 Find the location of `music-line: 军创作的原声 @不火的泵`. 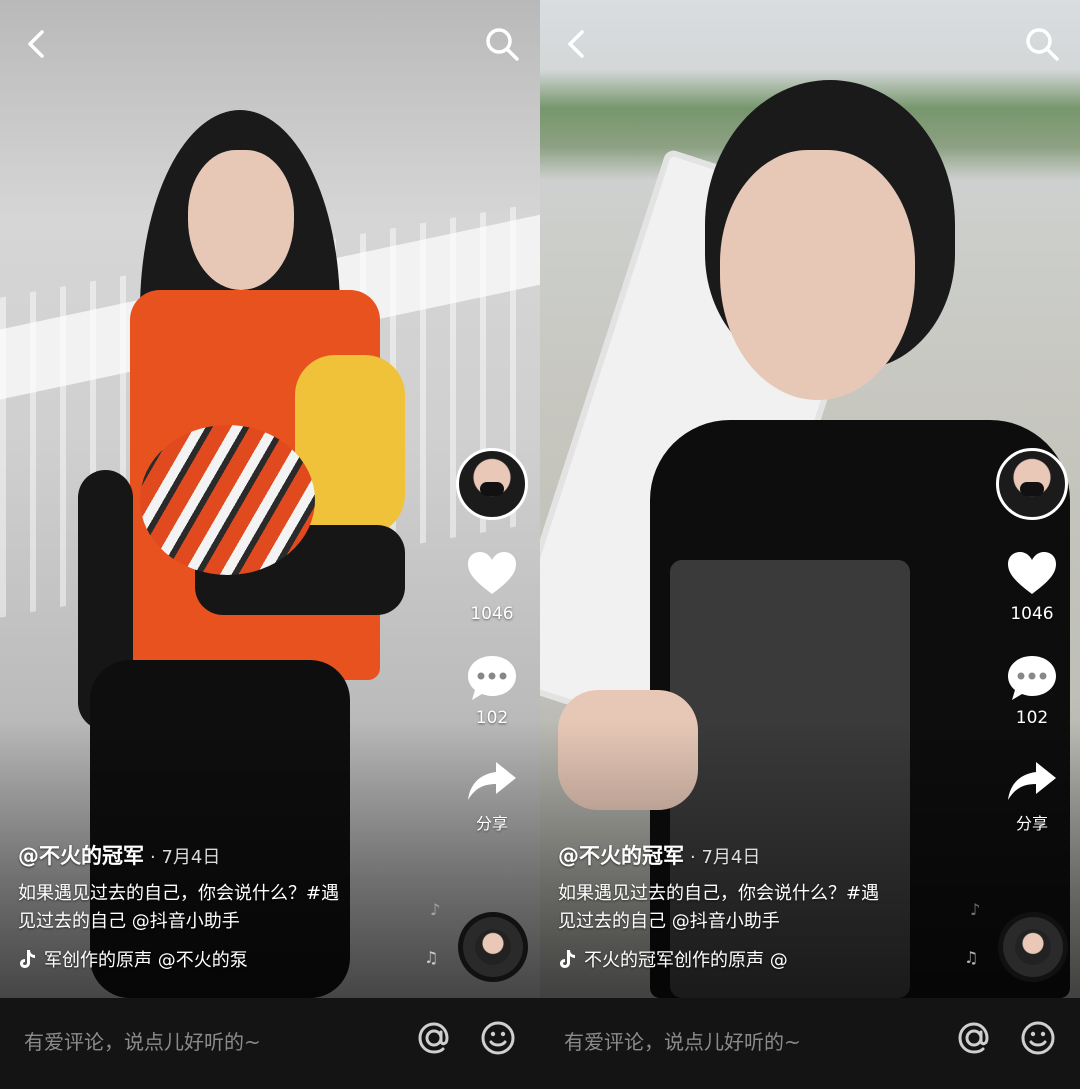

music-line: 军创作的原声 @不火的泵 is located at coordinates (228, 959).